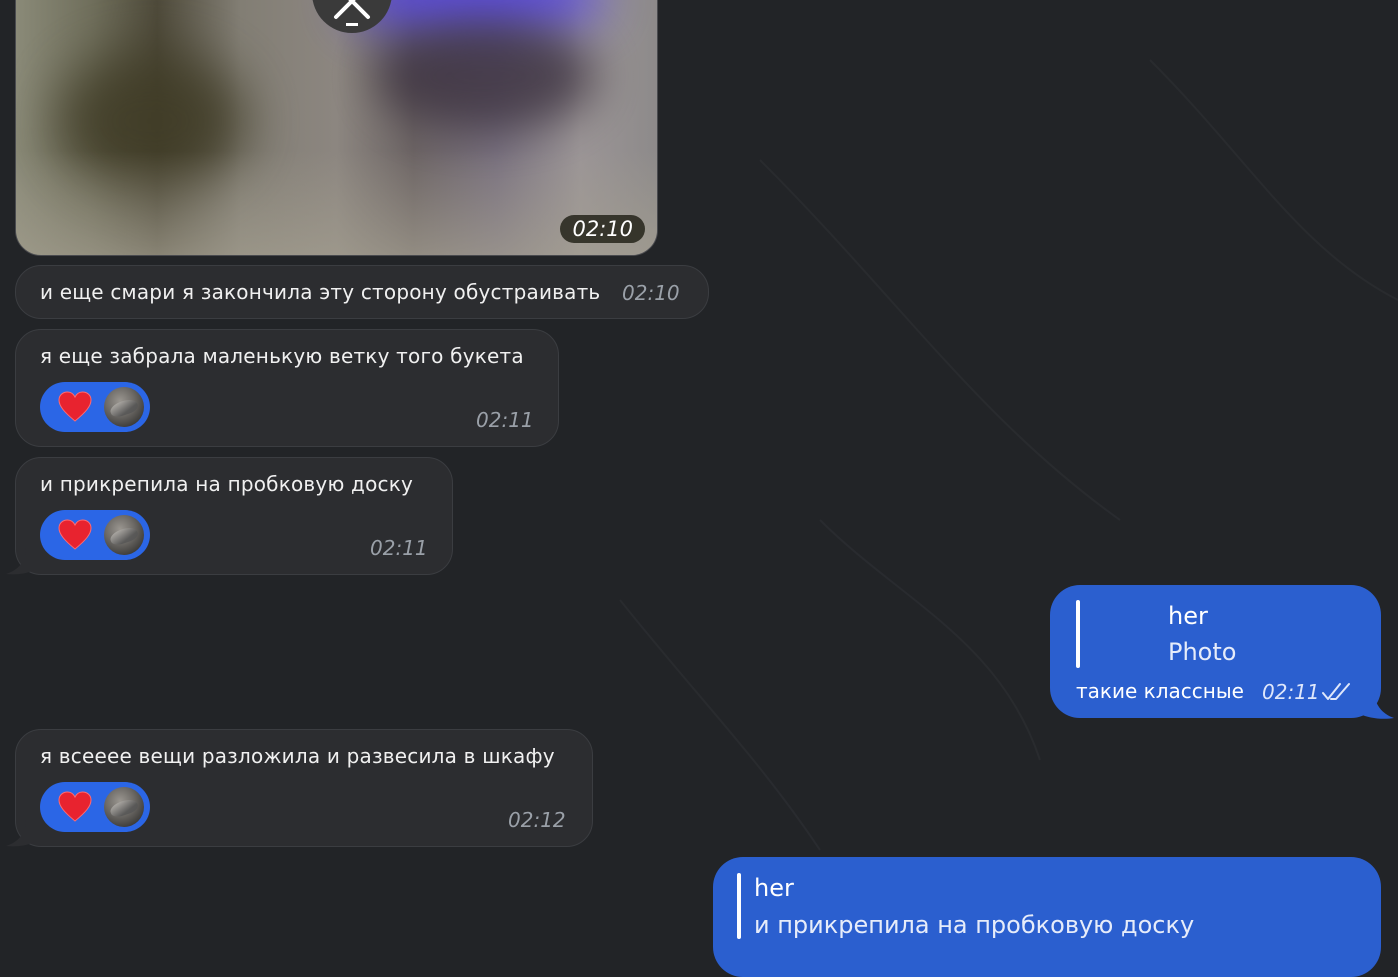  Describe the element at coordinates (227, 484) in the screenshot. I see `message-text: и прикрепила на пробковую доску` at that location.